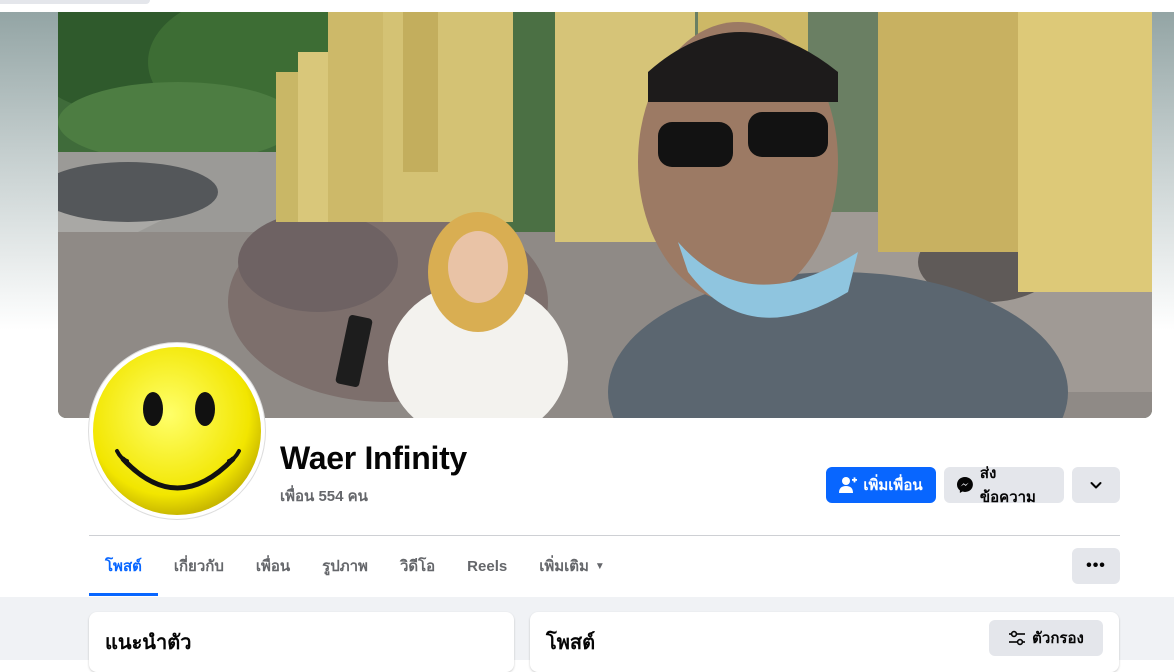 The height and width of the screenshot is (672, 1174). I want to click on posts-card: โพสต์ ตัวกรอง, so click(824, 642).